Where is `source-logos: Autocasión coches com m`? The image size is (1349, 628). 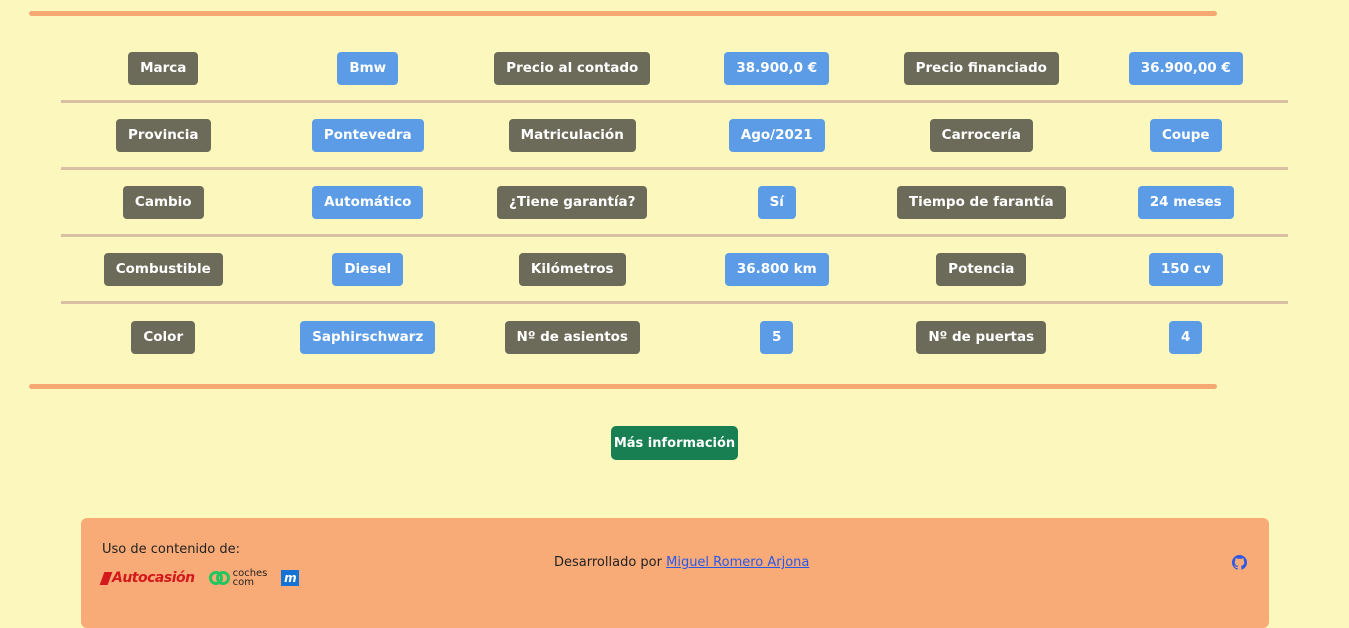
source-logos: Autocasión coches com m is located at coordinates (199, 578).